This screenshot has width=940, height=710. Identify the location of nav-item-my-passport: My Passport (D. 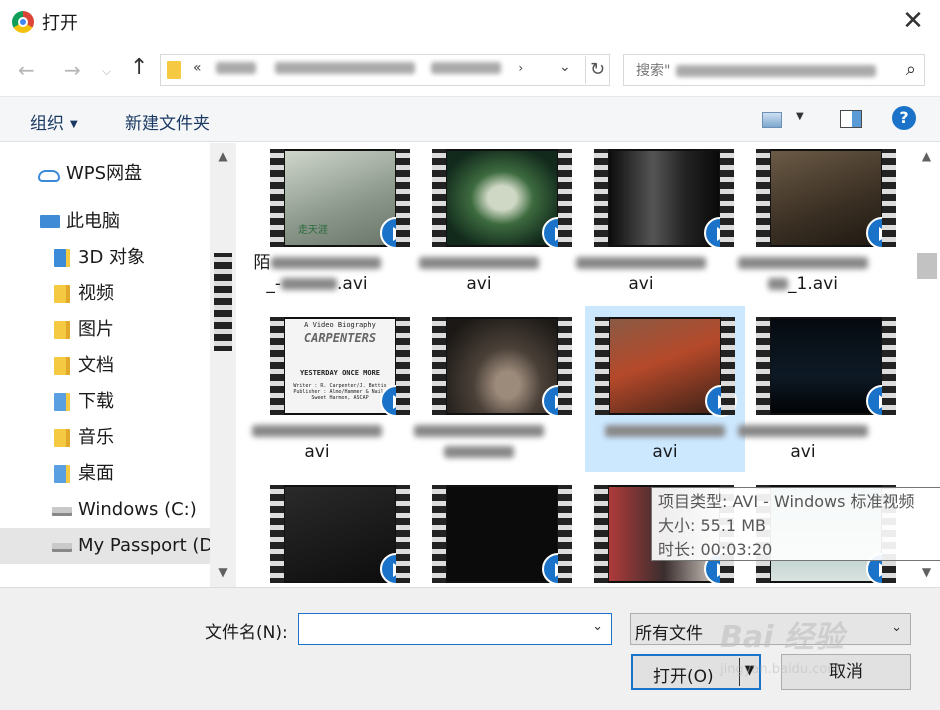
(105, 546).